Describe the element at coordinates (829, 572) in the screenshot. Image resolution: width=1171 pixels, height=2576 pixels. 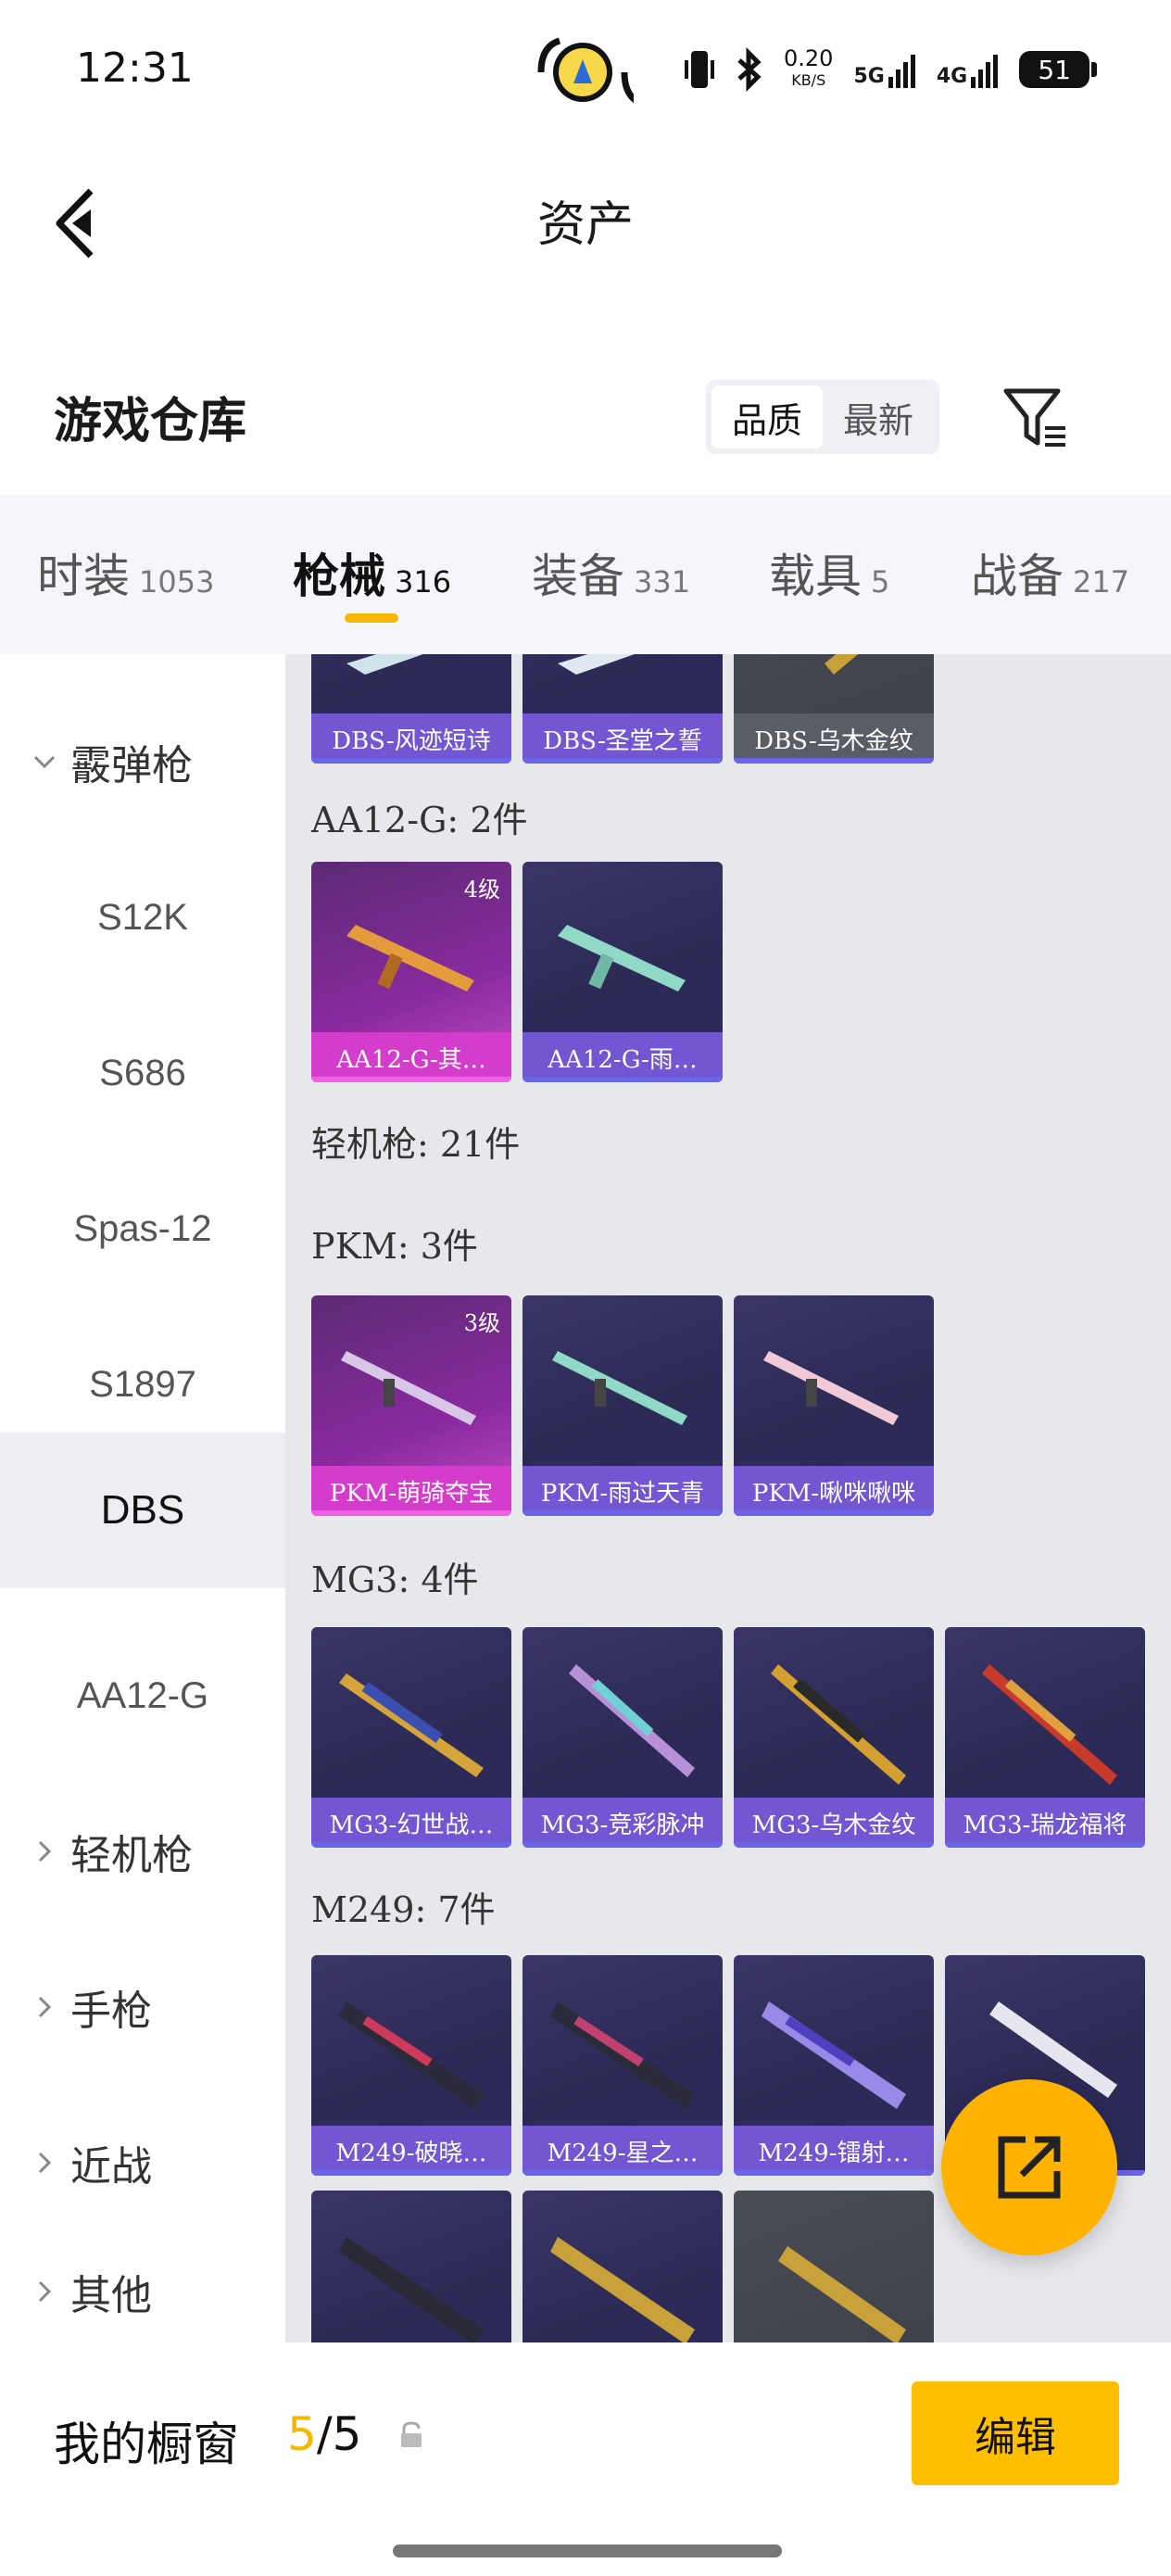
I see `tab-vehicles: 载具 5` at that location.